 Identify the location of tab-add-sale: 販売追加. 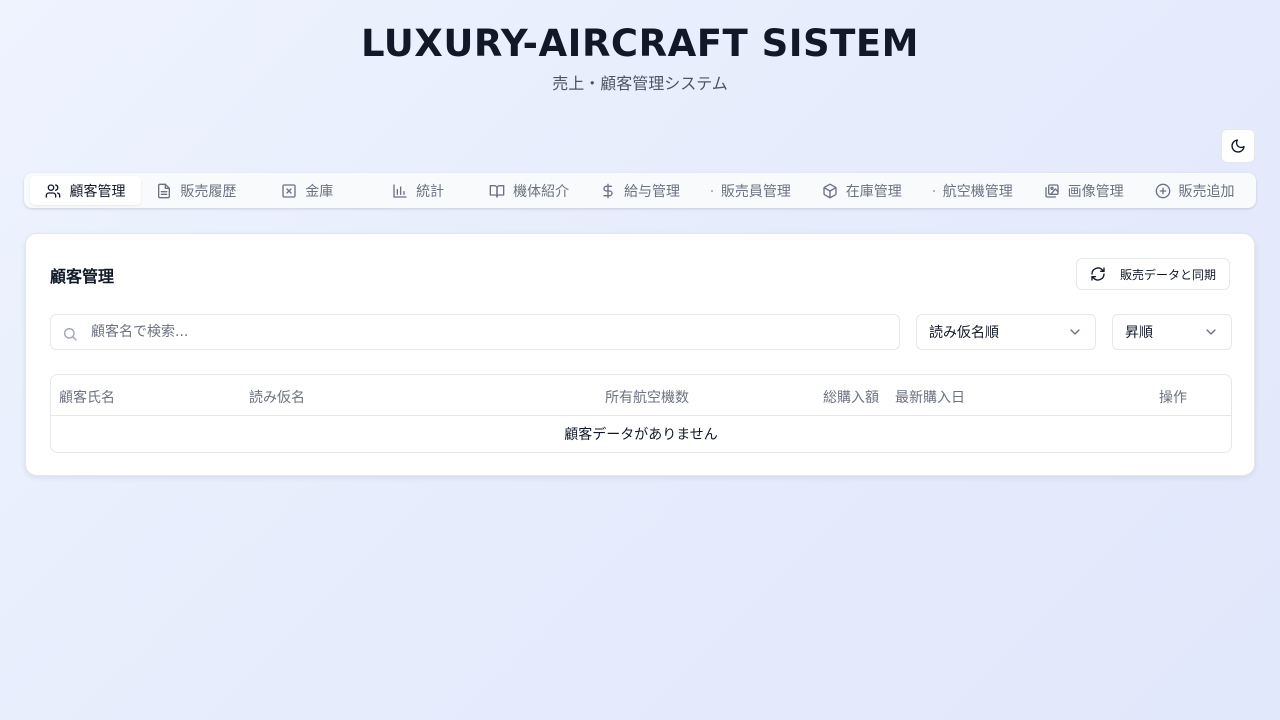
(1194, 190).